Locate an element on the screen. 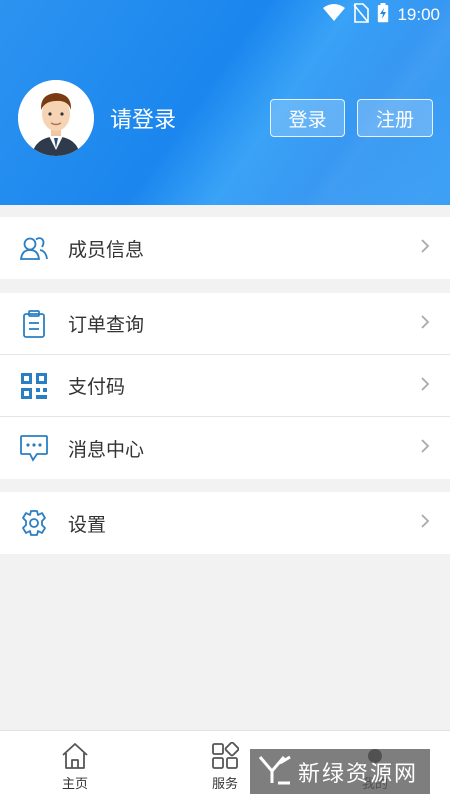 This screenshot has width=450, height=800. wifi-icon is located at coordinates (334, 15).